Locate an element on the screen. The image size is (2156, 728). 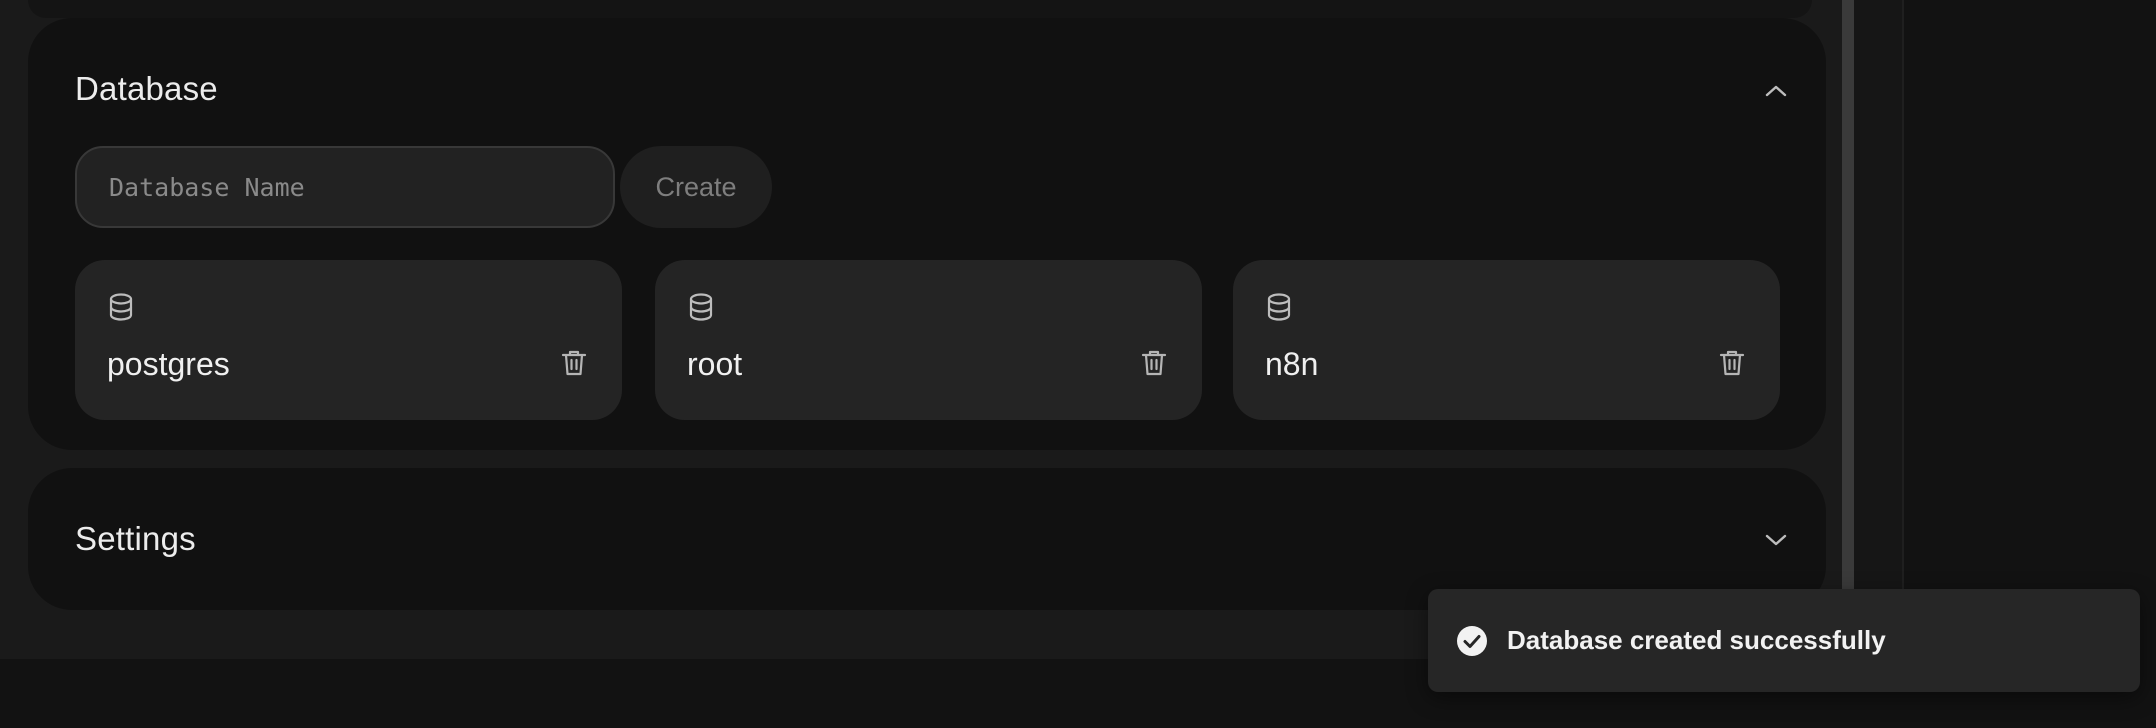
database-item-postgres: postgres is located at coordinates (348, 340).